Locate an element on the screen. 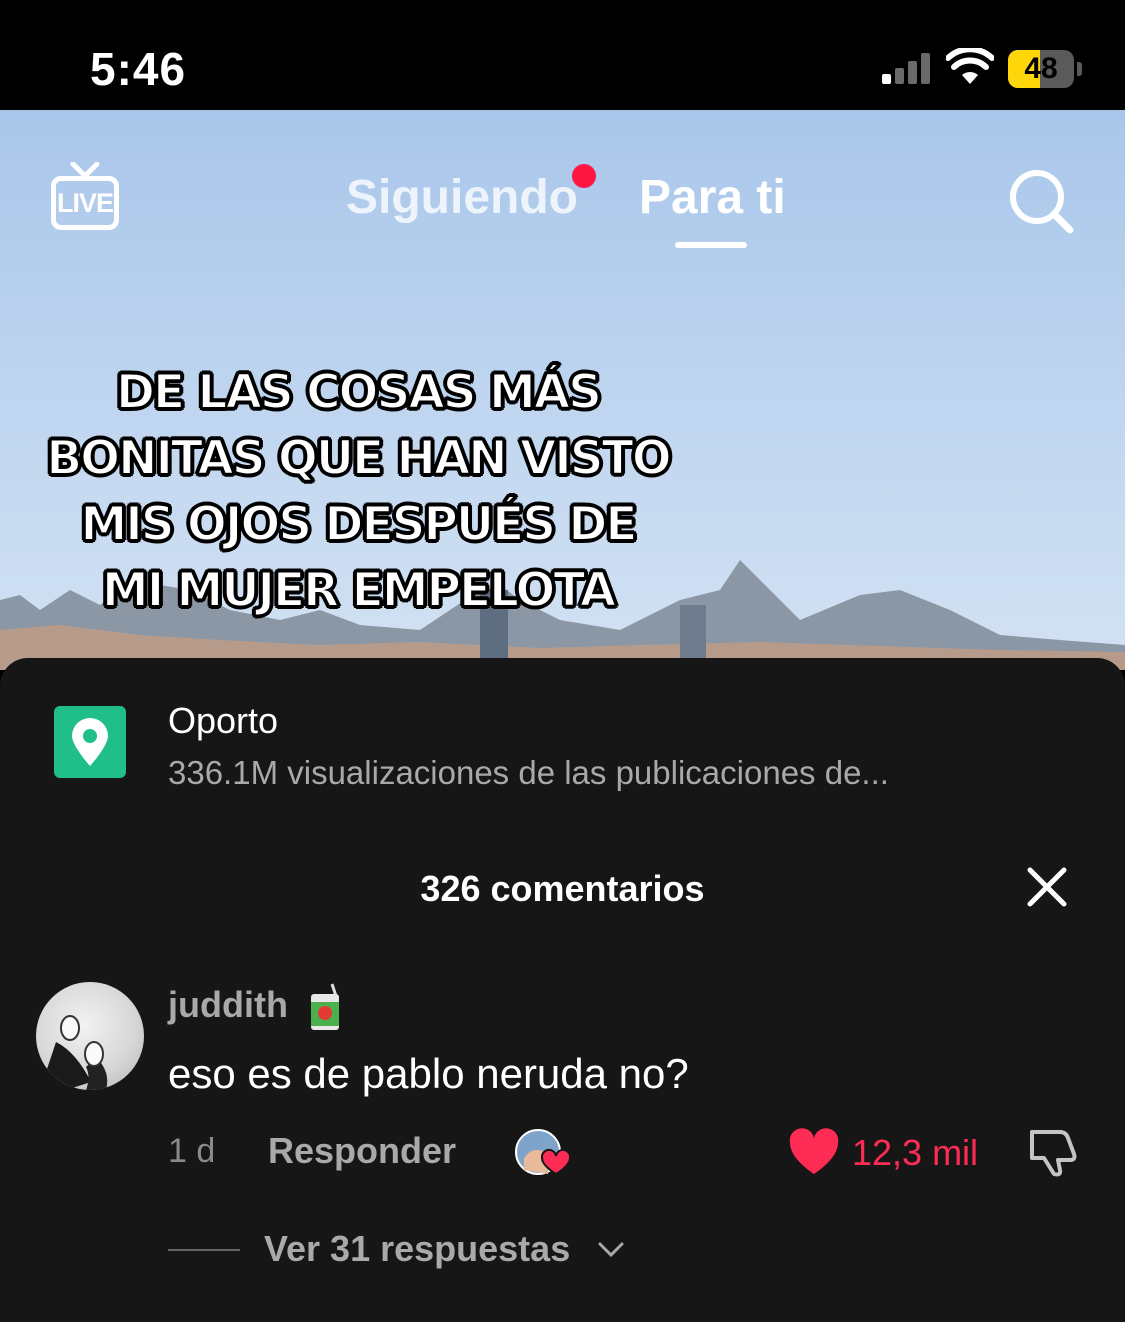 Image resolution: width=1125 pixels, height=1322 pixels. location-pin-icon is located at coordinates (90, 742).